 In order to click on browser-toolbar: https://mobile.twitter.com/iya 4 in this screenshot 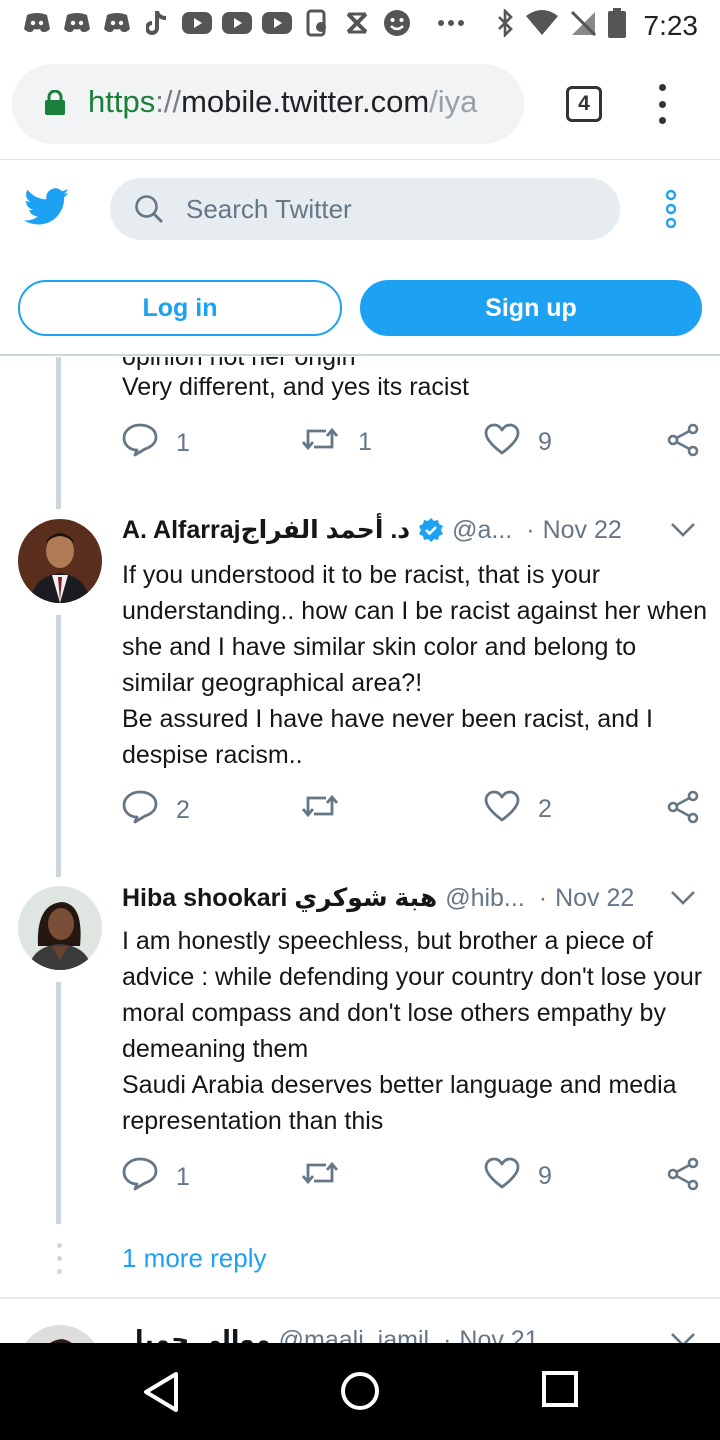, I will do `click(360, 105)`.